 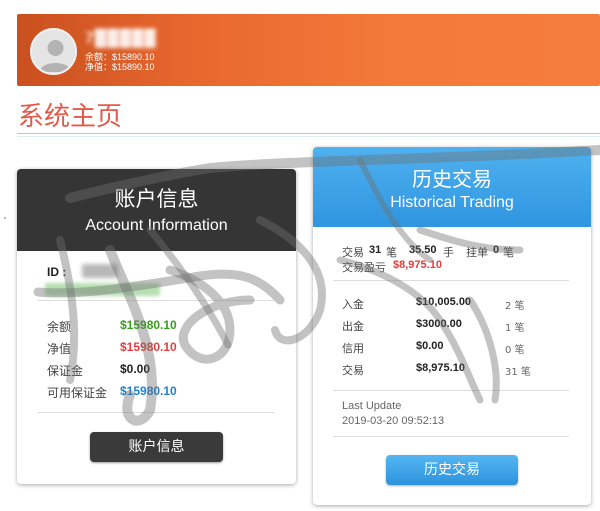 I want to click on margin-label: 保证金, so click(x=65, y=371).